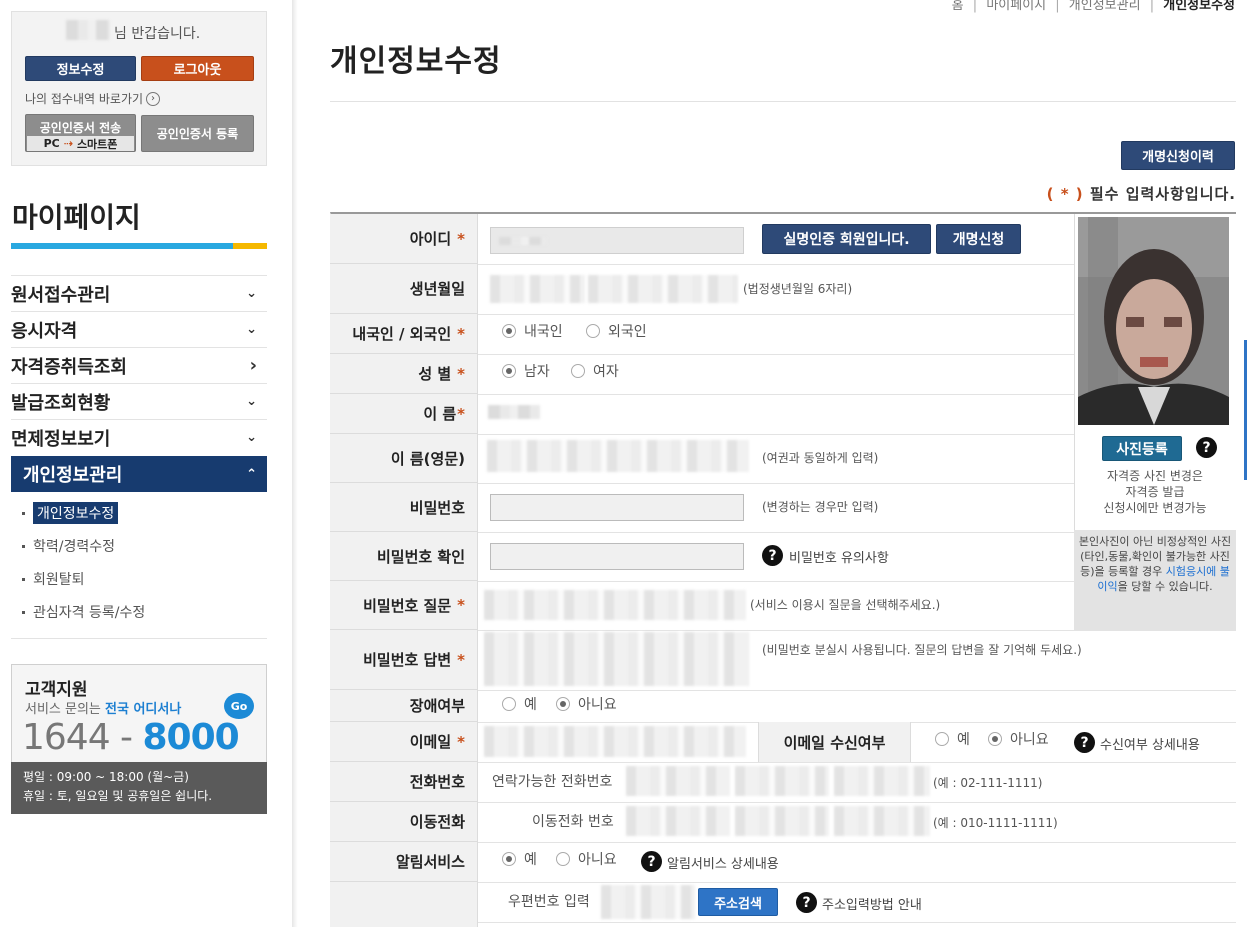 The image size is (1247, 927). I want to click on phone-part2, so click(782, 781).